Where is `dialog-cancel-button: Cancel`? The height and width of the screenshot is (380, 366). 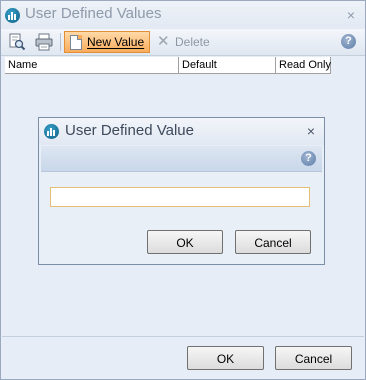
dialog-cancel-button: Cancel is located at coordinates (273, 242).